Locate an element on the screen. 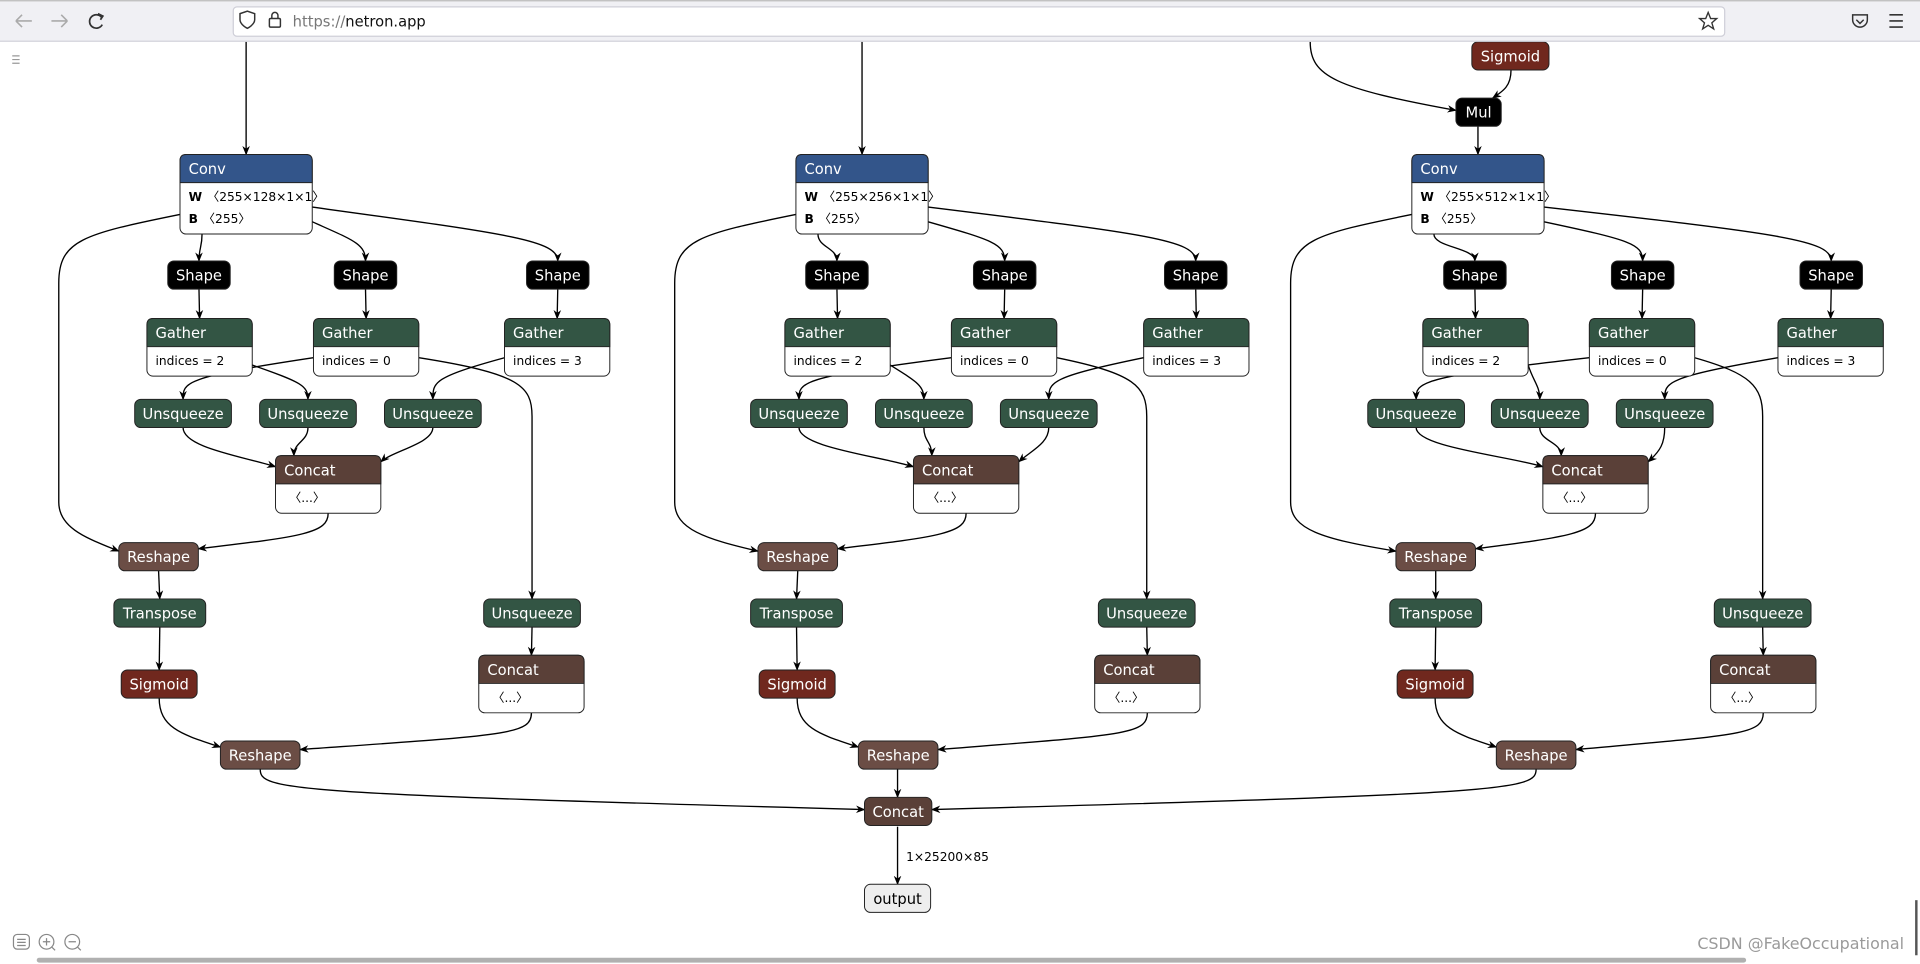 This screenshot has width=1920, height=964. node-label: Reshape is located at coordinates (260, 756).